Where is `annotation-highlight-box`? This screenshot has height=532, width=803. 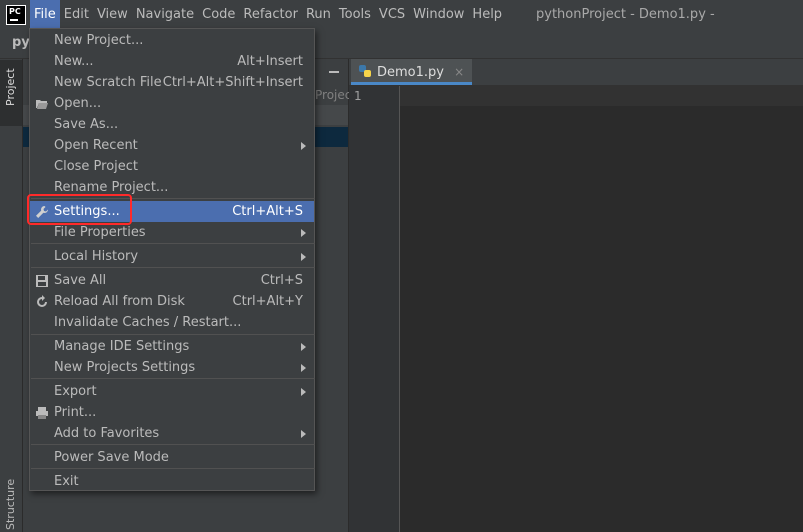
annotation-highlight-box is located at coordinates (79, 209).